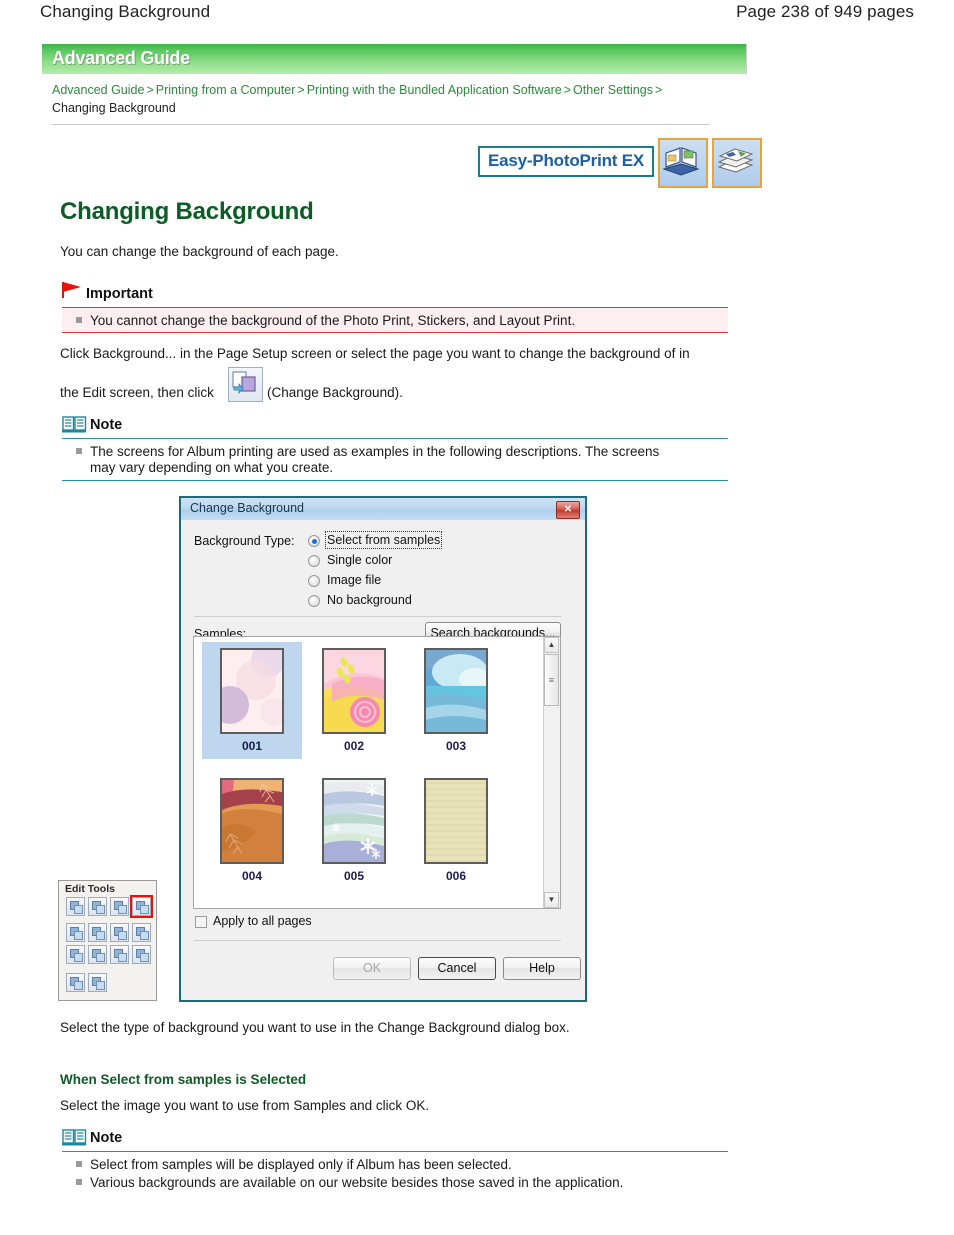  Describe the element at coordinates (542, 968) in the screenshot. I see `help-button: Help` at that location.